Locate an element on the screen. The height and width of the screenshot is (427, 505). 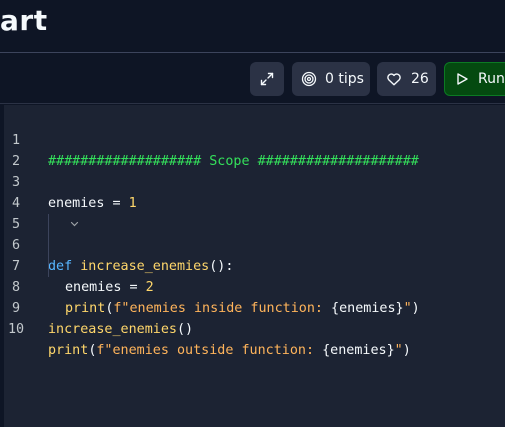
like-button: 26 is located at coordinates (406, 79).